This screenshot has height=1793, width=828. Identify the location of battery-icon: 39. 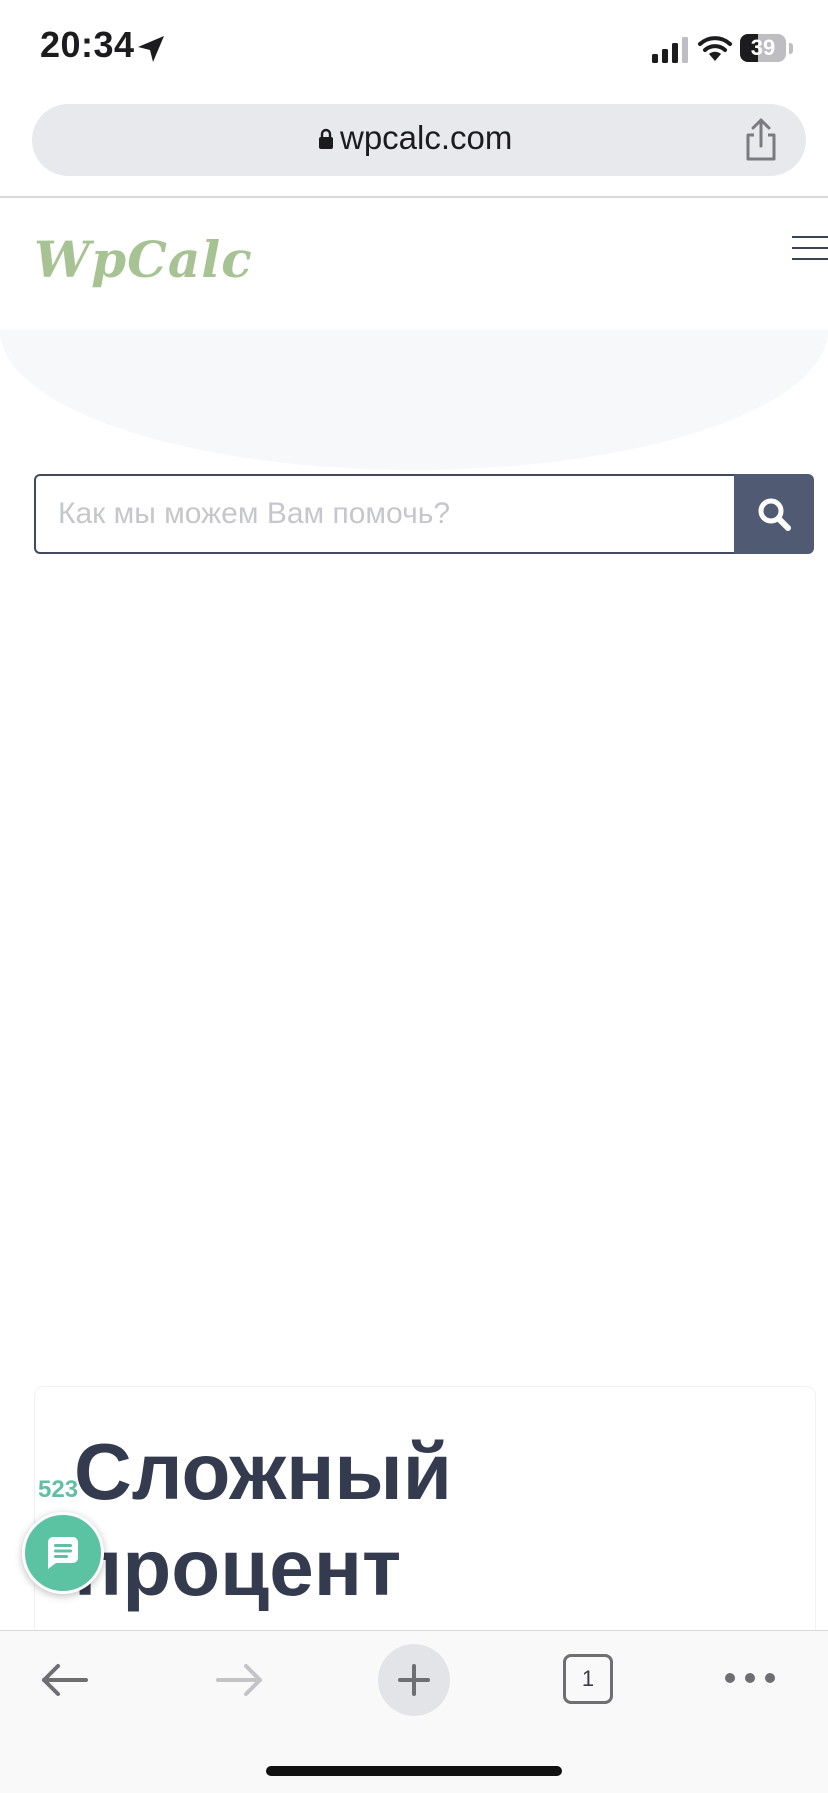
(768, 49).